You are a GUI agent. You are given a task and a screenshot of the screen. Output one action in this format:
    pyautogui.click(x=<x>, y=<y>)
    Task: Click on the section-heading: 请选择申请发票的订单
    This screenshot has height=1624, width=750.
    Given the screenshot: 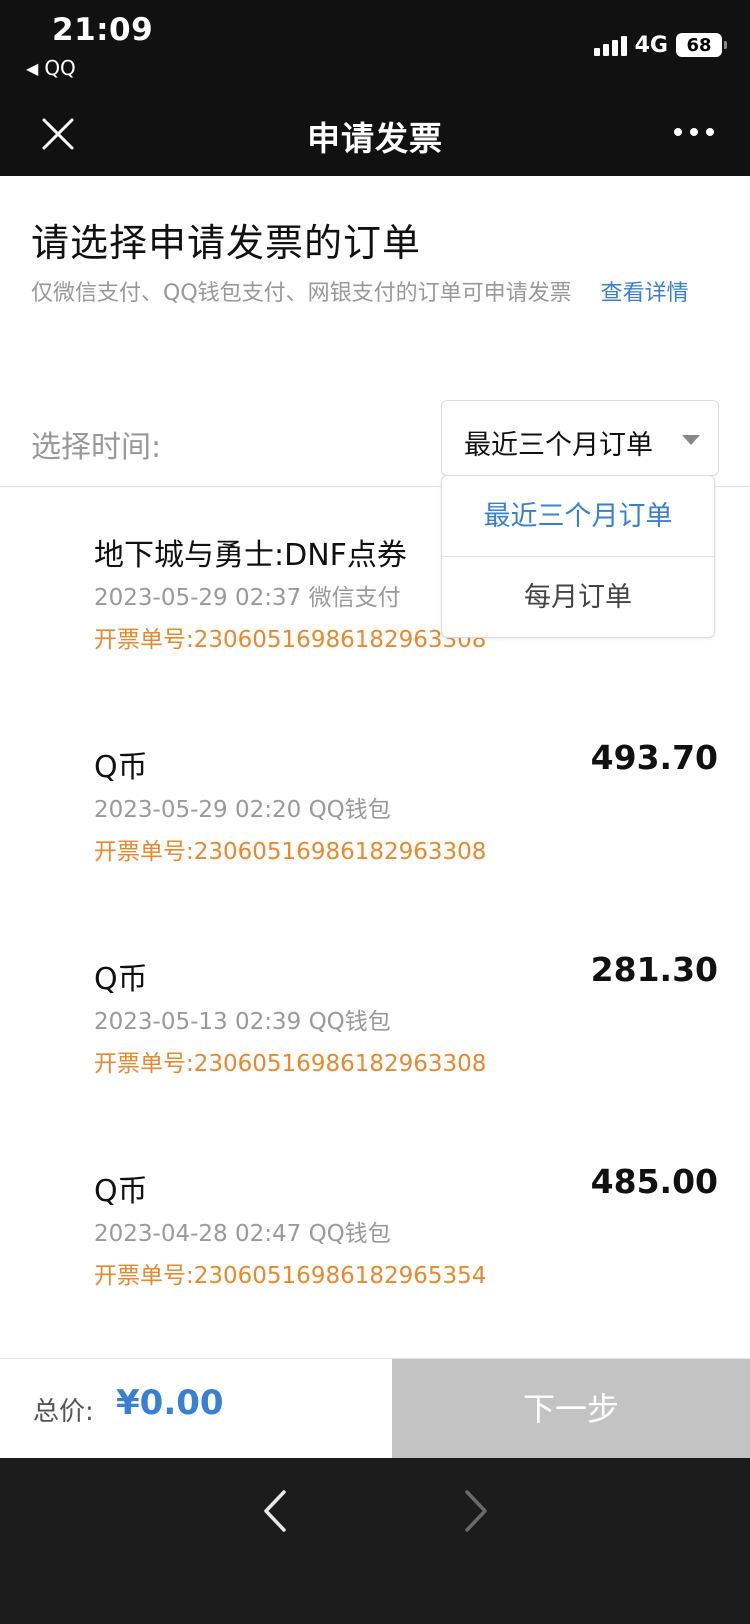 What is the action you would take?
    pyautogui.click(x=226, y=243)
    